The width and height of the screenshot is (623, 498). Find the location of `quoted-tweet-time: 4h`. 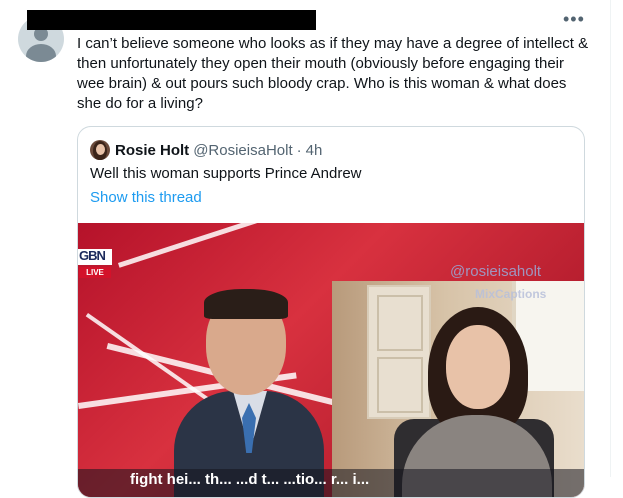

quoted-tweet-time: 4h is located at coordinates (314, 150).